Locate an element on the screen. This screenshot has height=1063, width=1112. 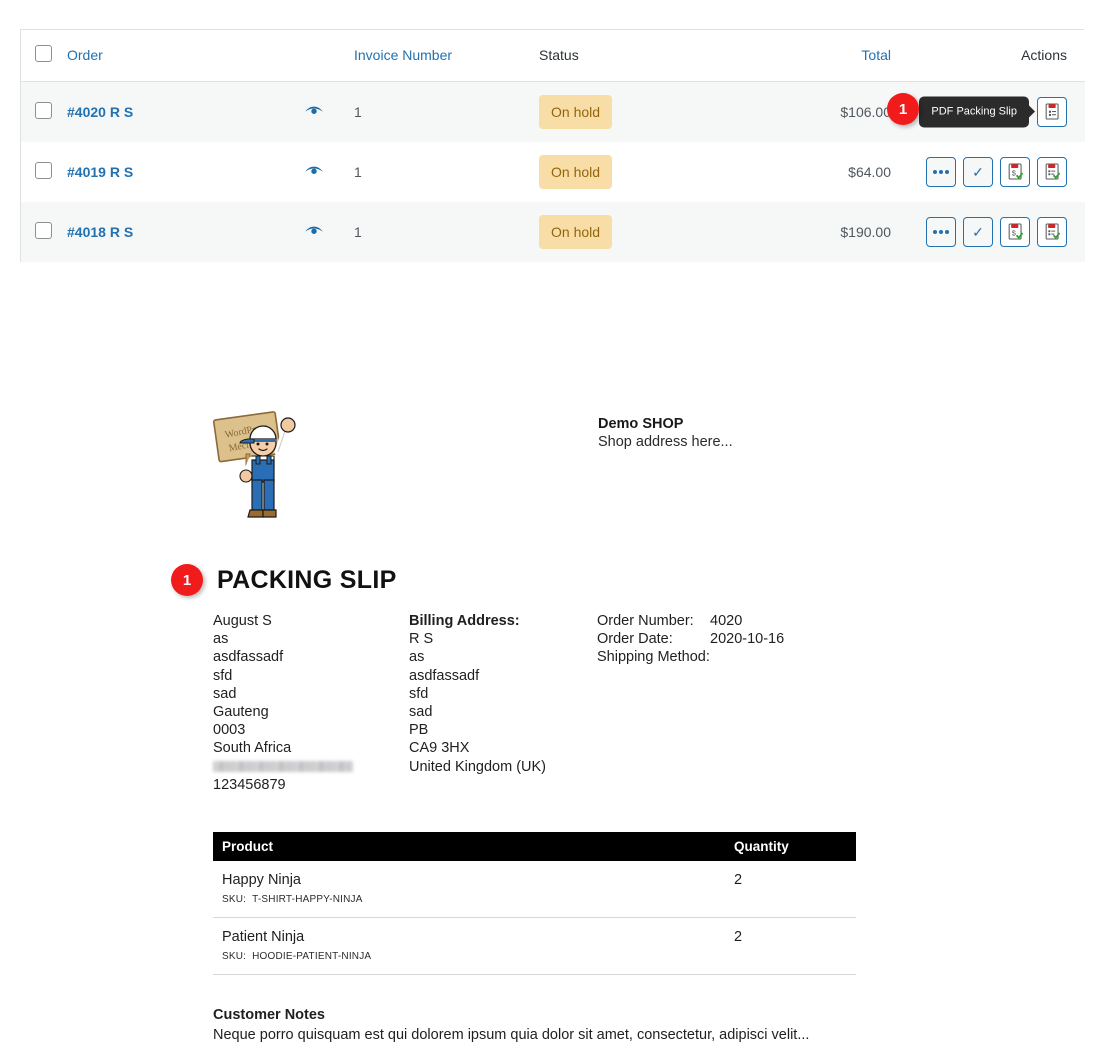
shop-name: Demo SHOP is located at coordinates (641, 424).